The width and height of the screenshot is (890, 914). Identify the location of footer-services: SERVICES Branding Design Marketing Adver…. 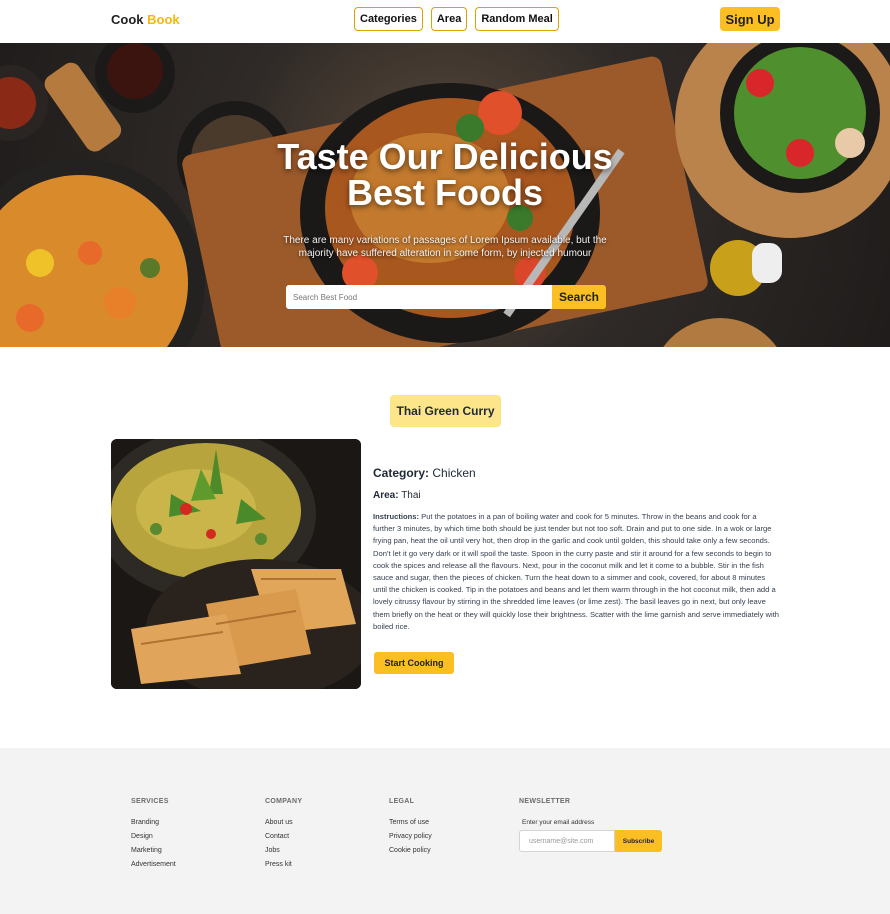
(153, 835).